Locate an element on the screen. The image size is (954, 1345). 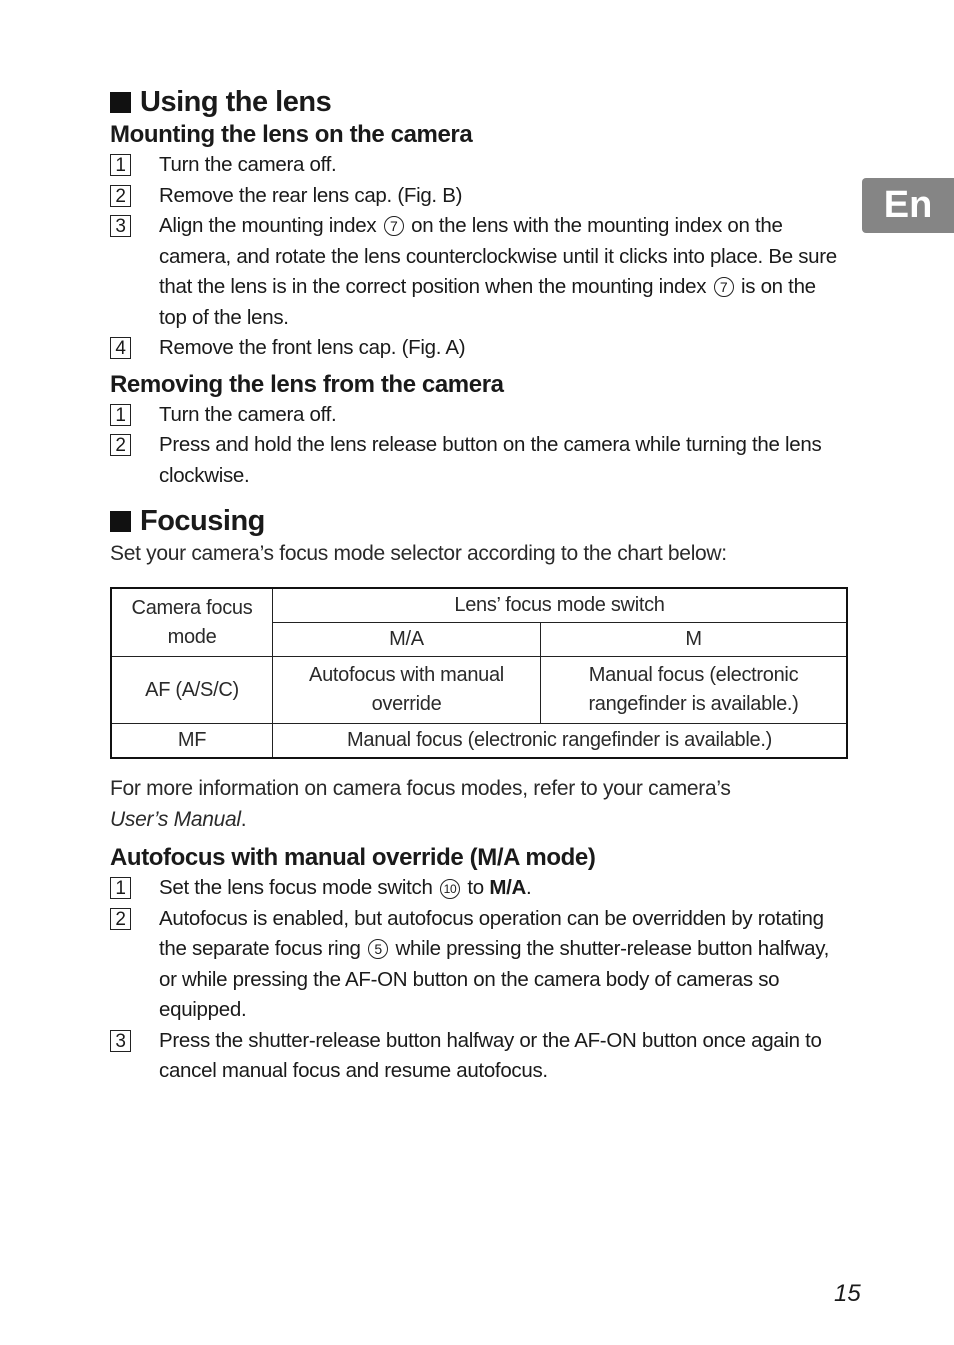
table-subheader-m: M is located at coordinates (694, 639).